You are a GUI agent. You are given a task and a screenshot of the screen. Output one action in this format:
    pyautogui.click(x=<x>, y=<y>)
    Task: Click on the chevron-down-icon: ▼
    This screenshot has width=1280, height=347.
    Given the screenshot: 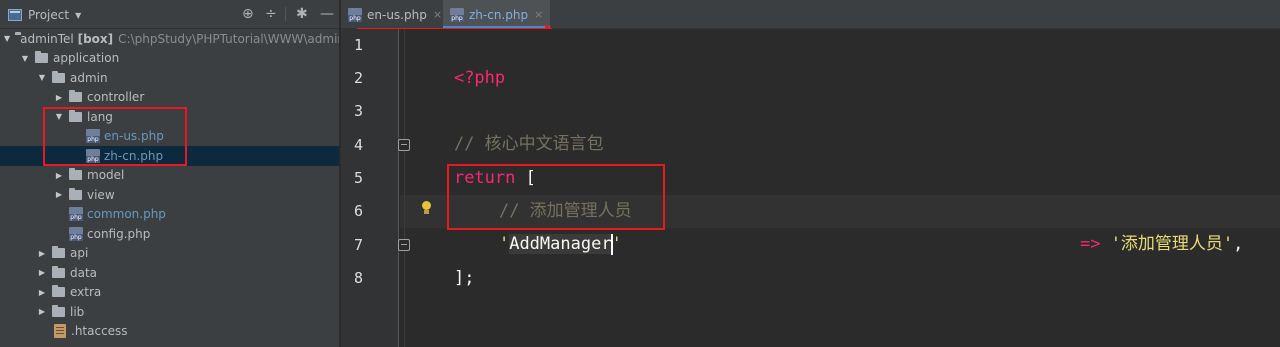 What is the action you would take?
    pyautogui.click(x=78, y=15)
    